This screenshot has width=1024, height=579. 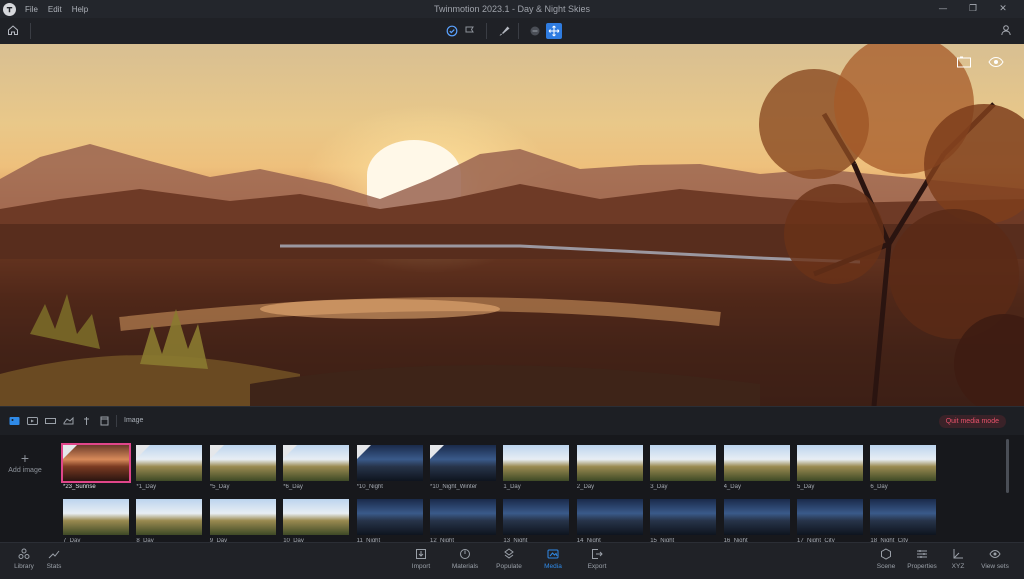 What do you see at coordinates (54, 566) in the screenshot?
I see `stats-label: Stats` at bounding box center [54, 566].